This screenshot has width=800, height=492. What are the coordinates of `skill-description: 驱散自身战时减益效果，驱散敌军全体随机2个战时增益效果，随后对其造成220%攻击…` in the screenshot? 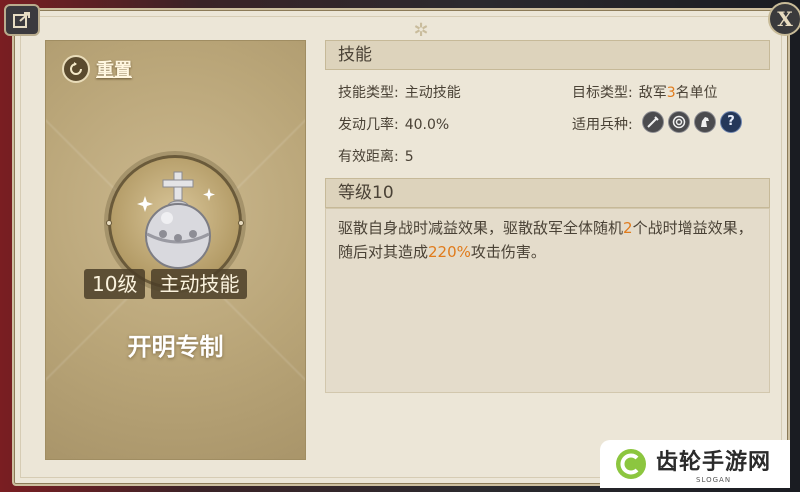 It's located at (548, 240).